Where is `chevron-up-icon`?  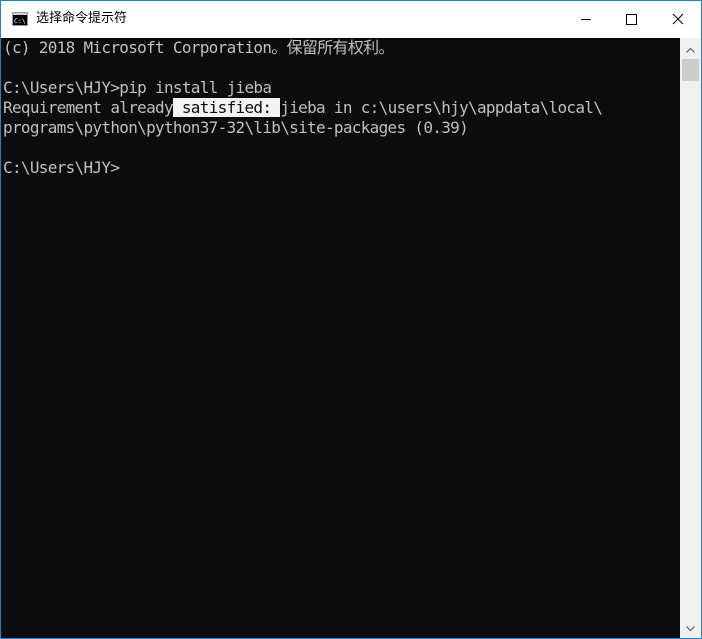 chevron-up-icon is located at coordinates (690, 49).